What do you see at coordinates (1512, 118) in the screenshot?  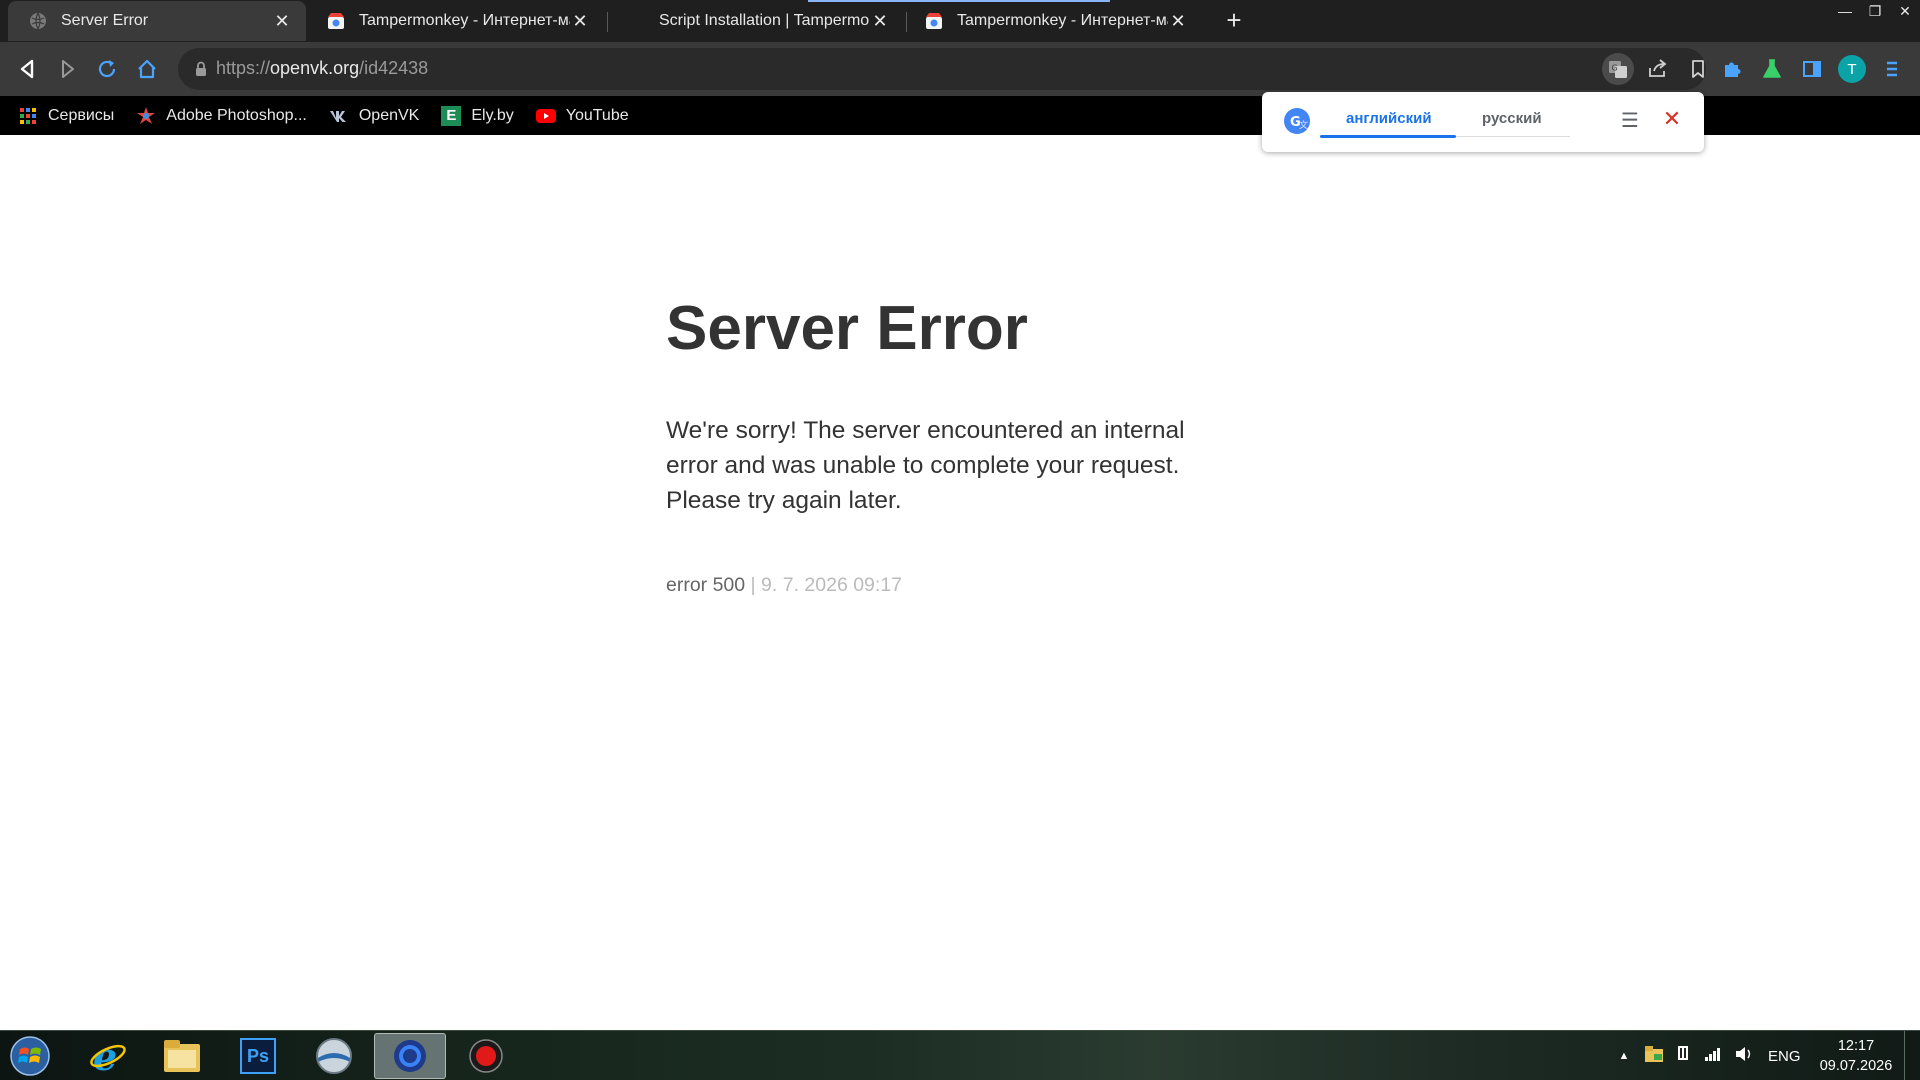 I see `target-language-tab: русский` at bounding box center [1512, 118].